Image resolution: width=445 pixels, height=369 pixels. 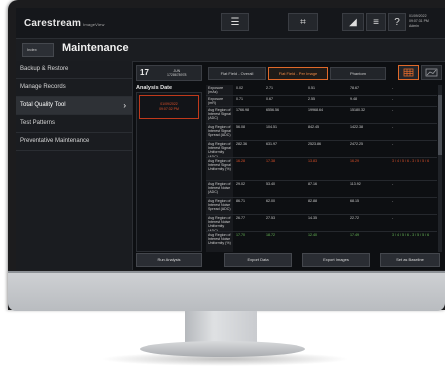 I want to click on table-cell: 12.40, so click(x=312, y=235).